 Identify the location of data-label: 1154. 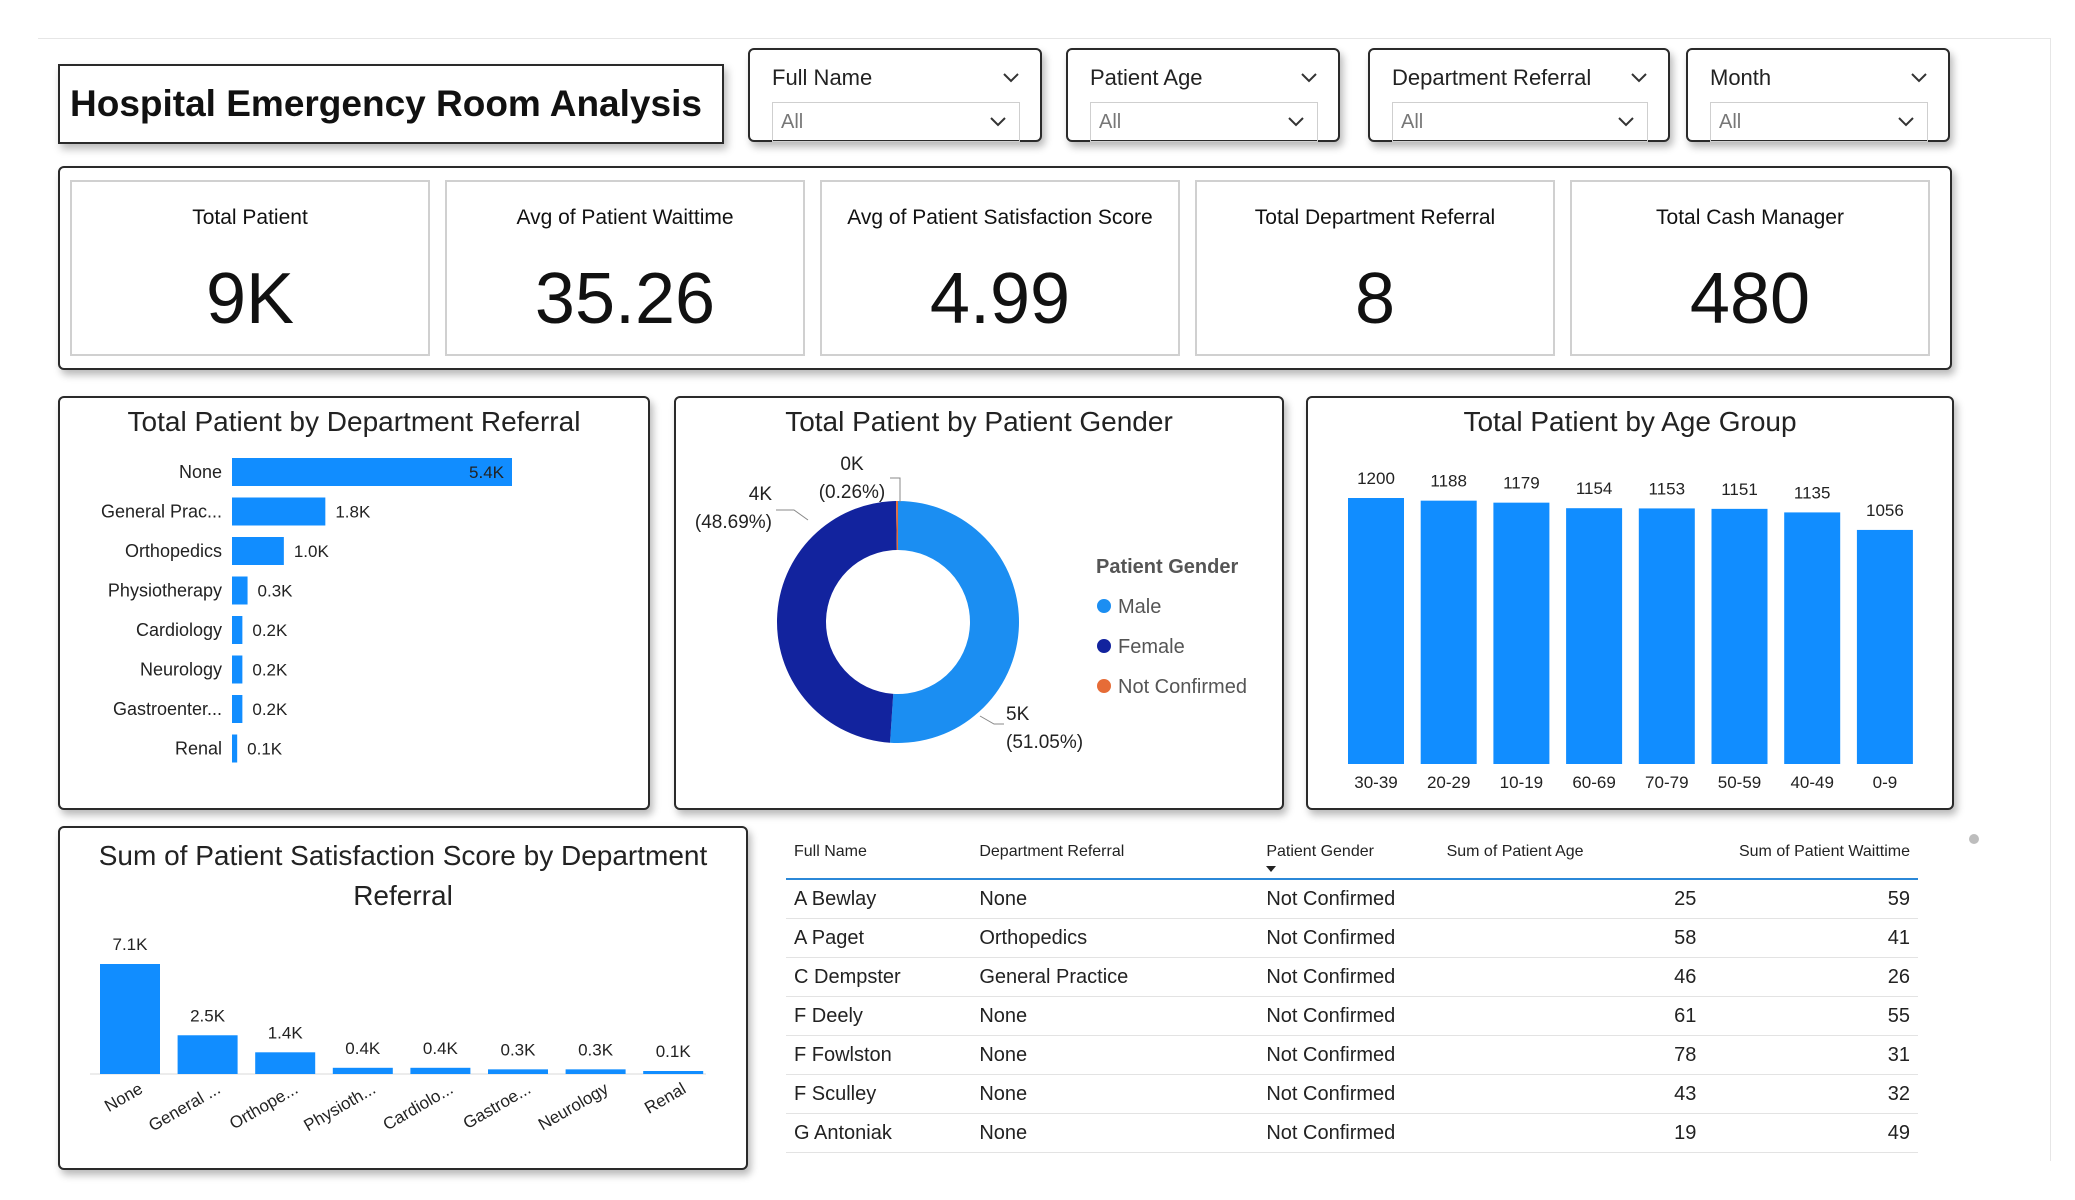
(1594, 488).